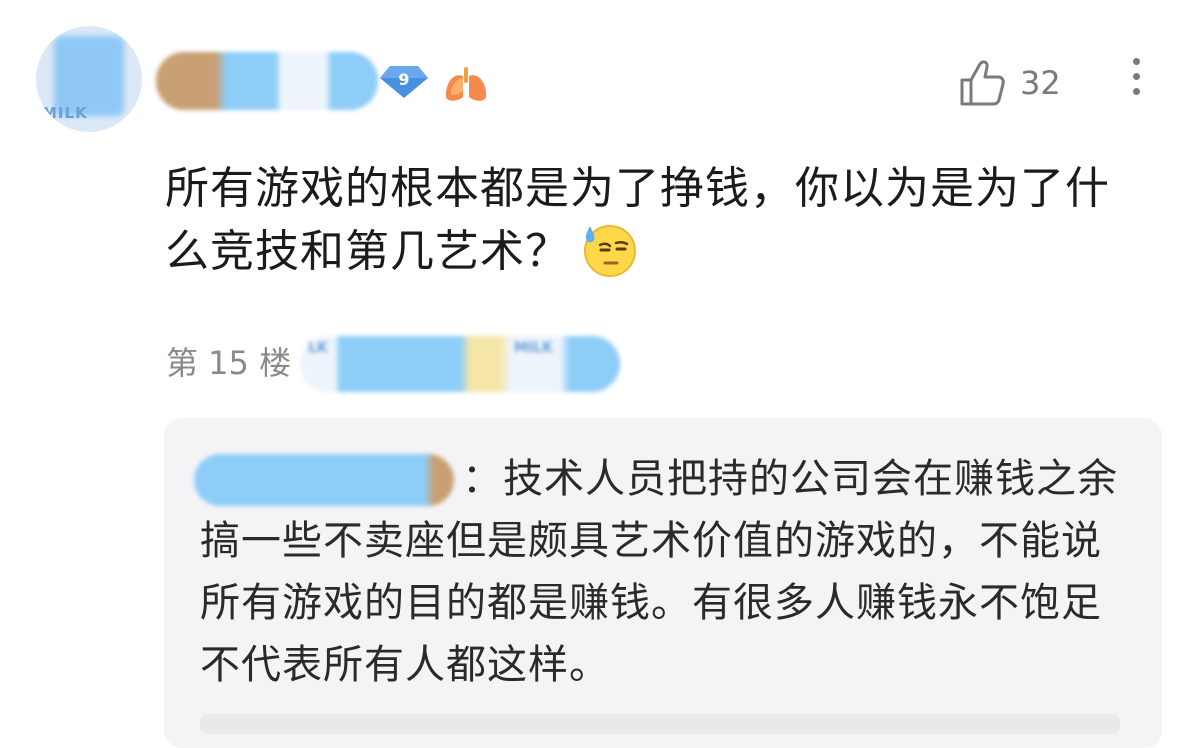 This screenshot has height=748, width=1200. Describe the element at coordinates (655, 220) in the screenshot. I see `post-content: 所有游戏的根本都是为了挣钱，你以为是为了什么竞技和第几艺术？` at that location.